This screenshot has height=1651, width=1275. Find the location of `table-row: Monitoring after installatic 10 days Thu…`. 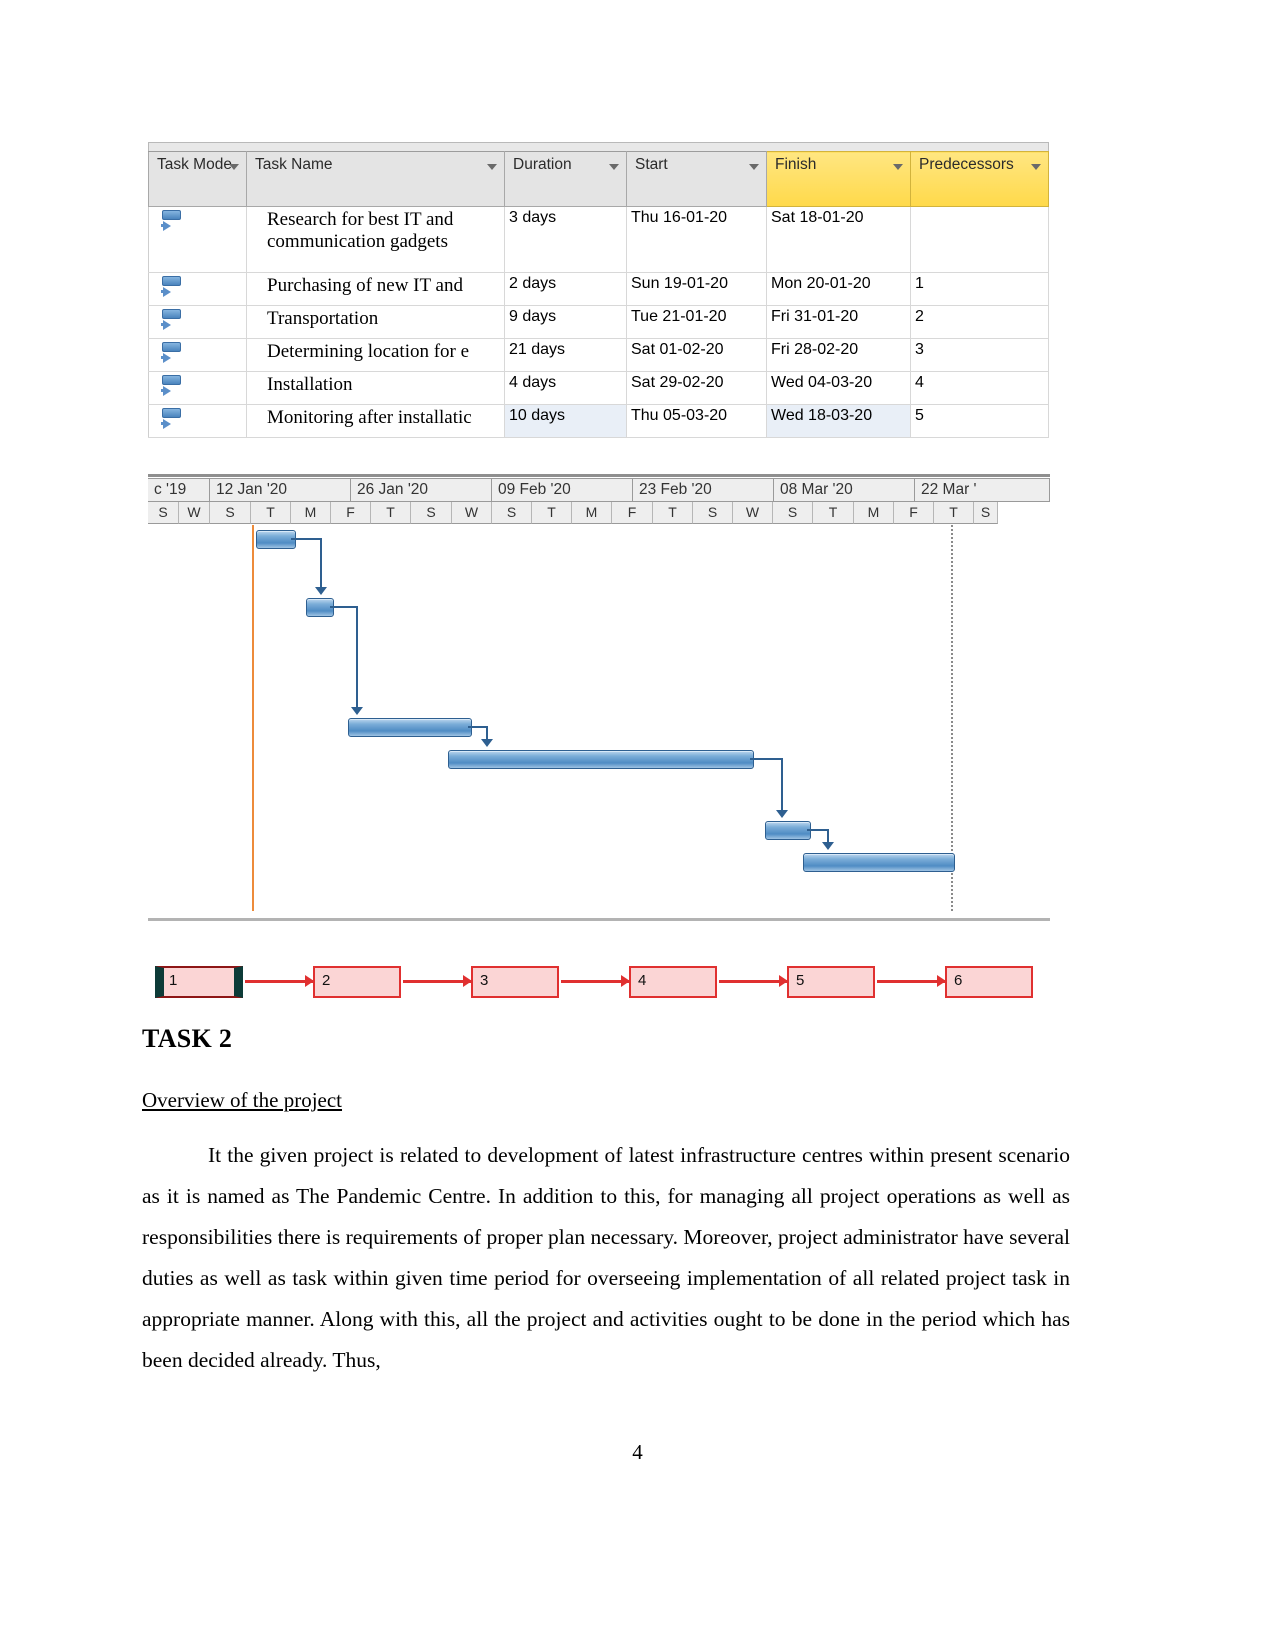

table-row: Monitoring after installatic 10 days Thu… is located at coordinates (598, 421).